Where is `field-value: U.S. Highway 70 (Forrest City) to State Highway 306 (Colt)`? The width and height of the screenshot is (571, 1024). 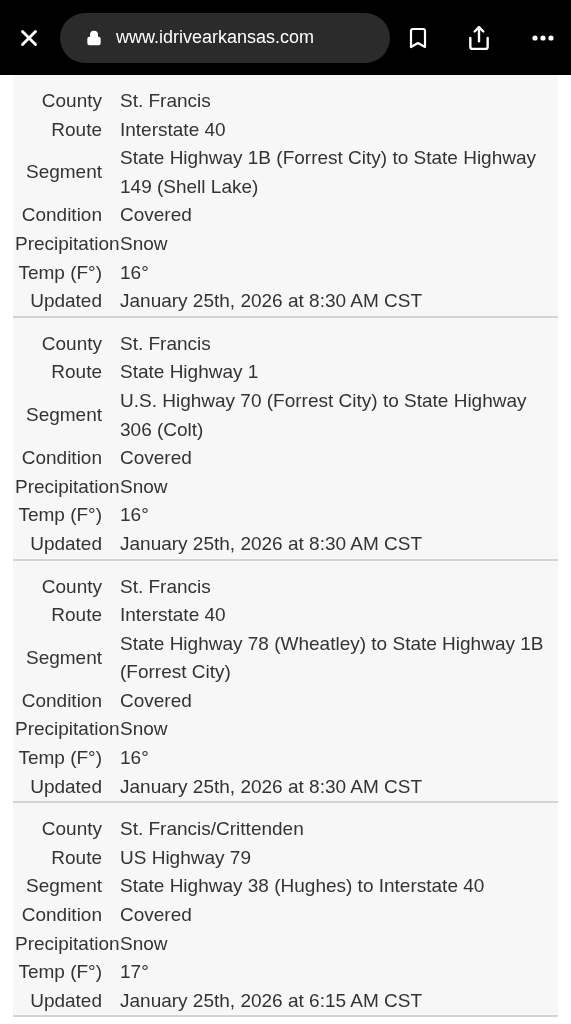
field-value: U.S. Highway 70 (Forrest City) to State Highway 306 (Colt) is located at coordinates (324, 415).